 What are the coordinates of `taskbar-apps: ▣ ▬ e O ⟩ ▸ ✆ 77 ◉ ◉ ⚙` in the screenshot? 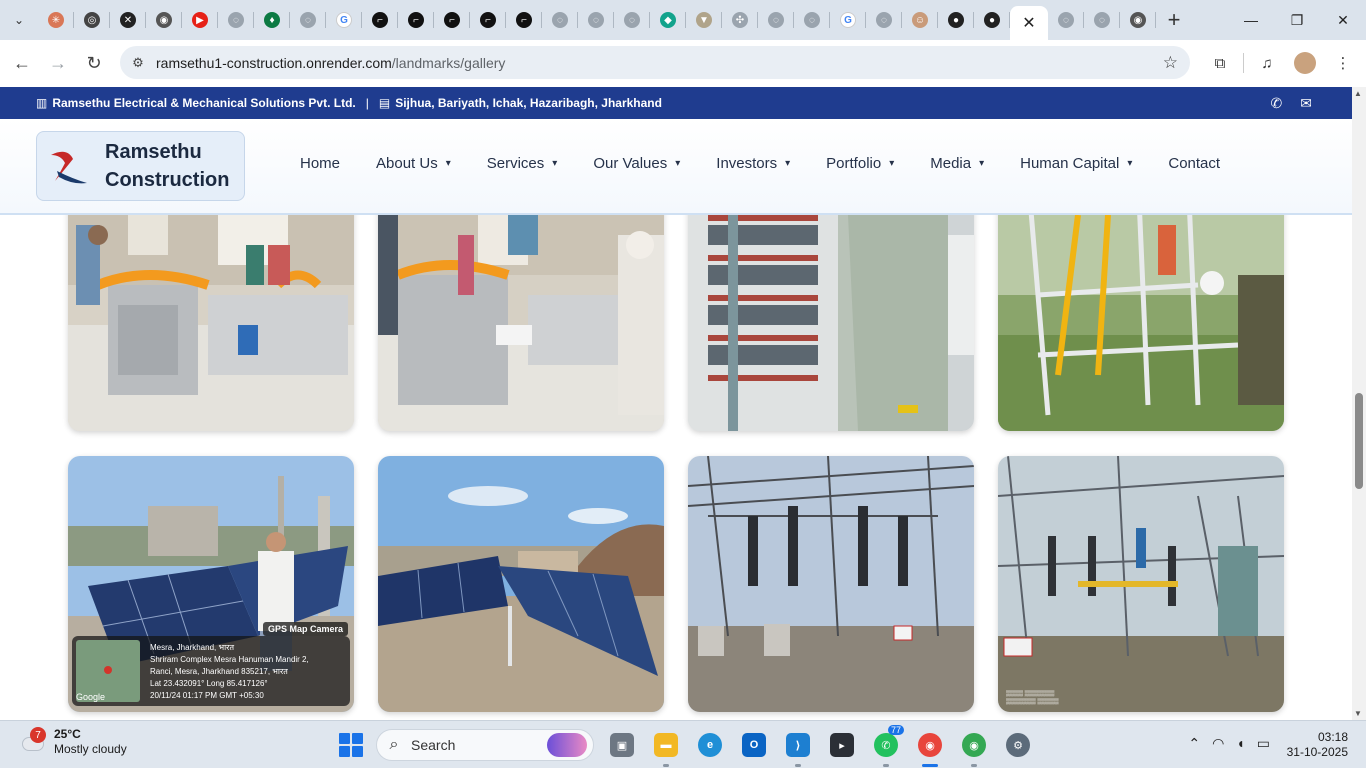 It's located at (820, 746).